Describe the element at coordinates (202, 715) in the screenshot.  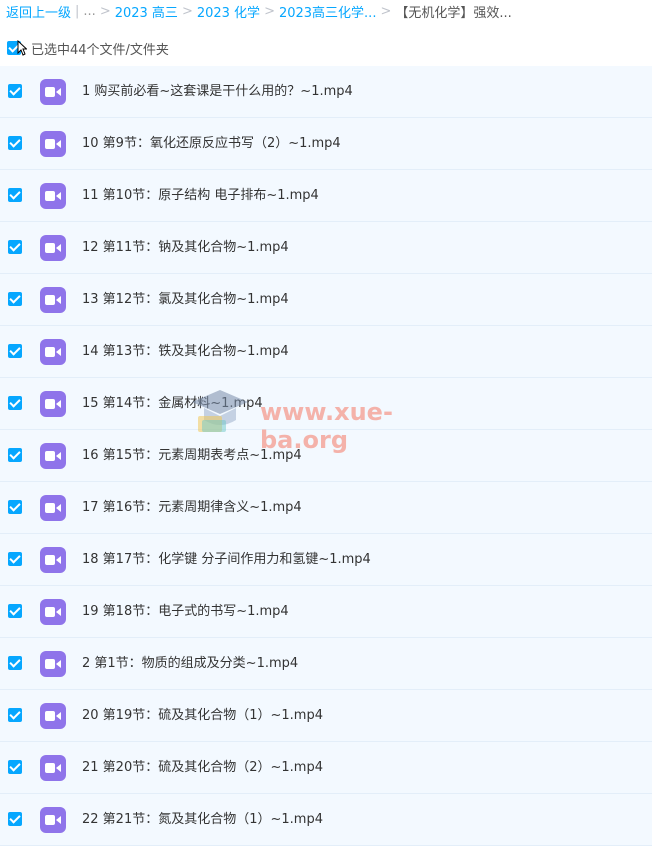
I see `file-name: 20 第19节：硫及其化合物（1）~1.mp4` at that location.